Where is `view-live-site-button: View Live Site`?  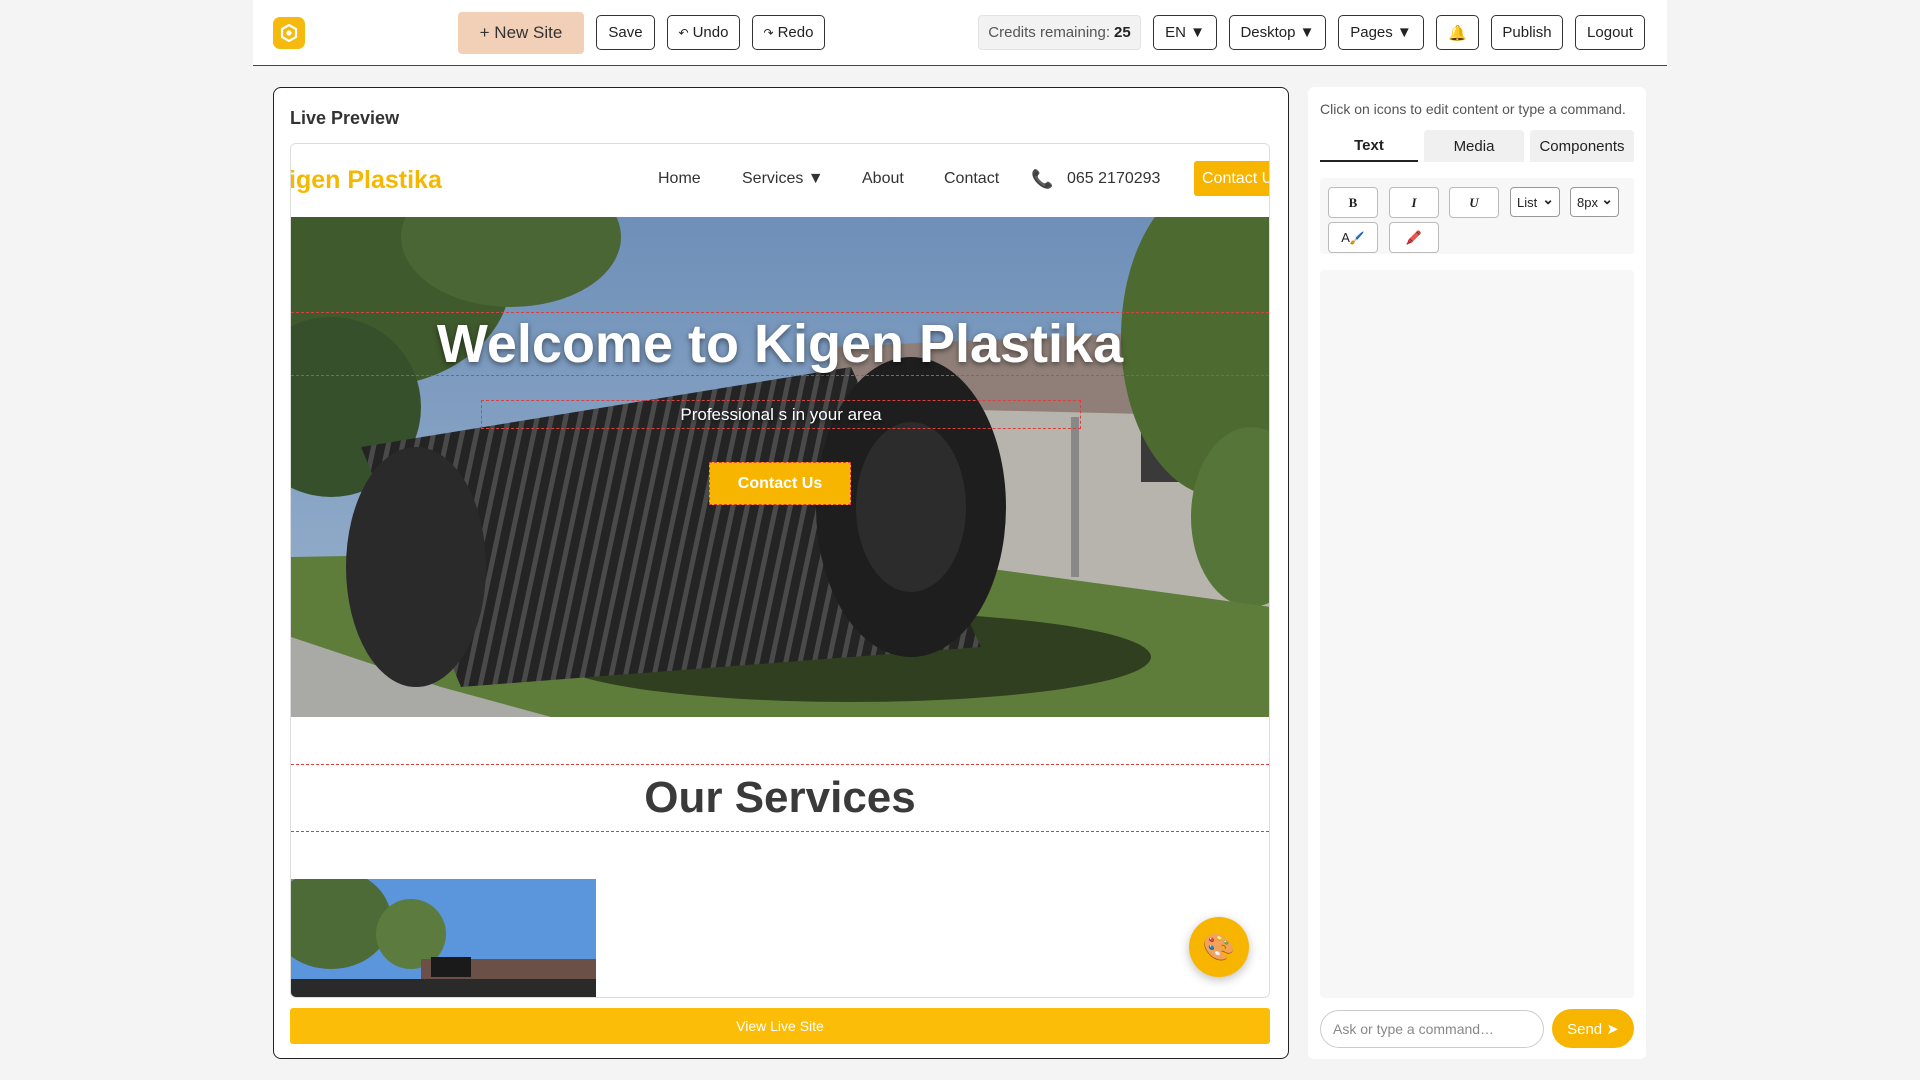
view-live-site-button: View Live Site is located at coordinates (780, 1026).